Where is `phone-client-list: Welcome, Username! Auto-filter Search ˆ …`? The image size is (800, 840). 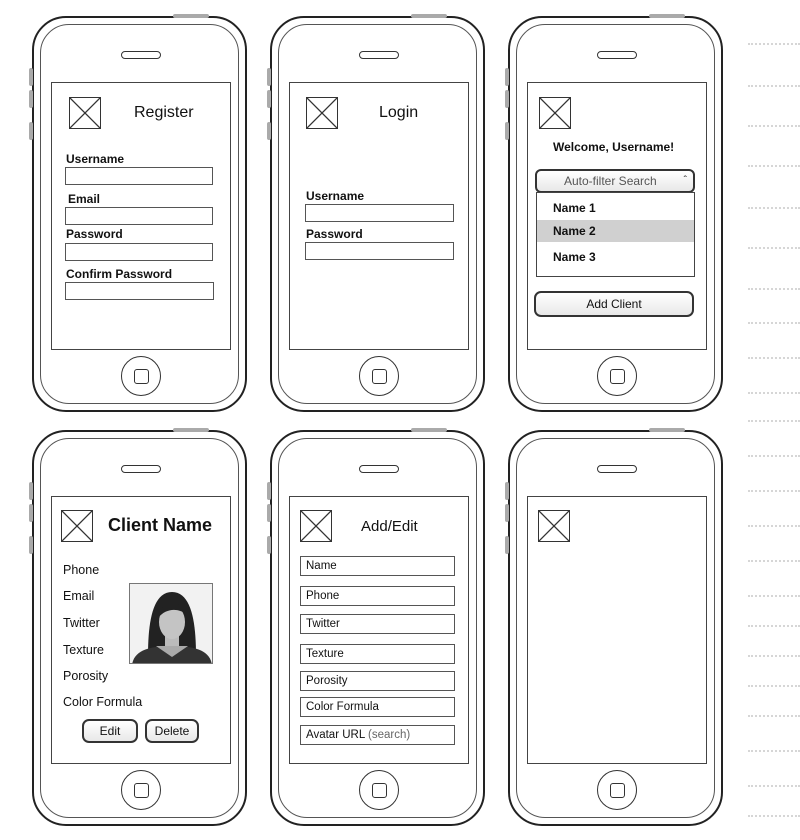
phone-client-list: Welcome, Username! Auto-filter Search ˆ … is located at coordinates (614, 213).